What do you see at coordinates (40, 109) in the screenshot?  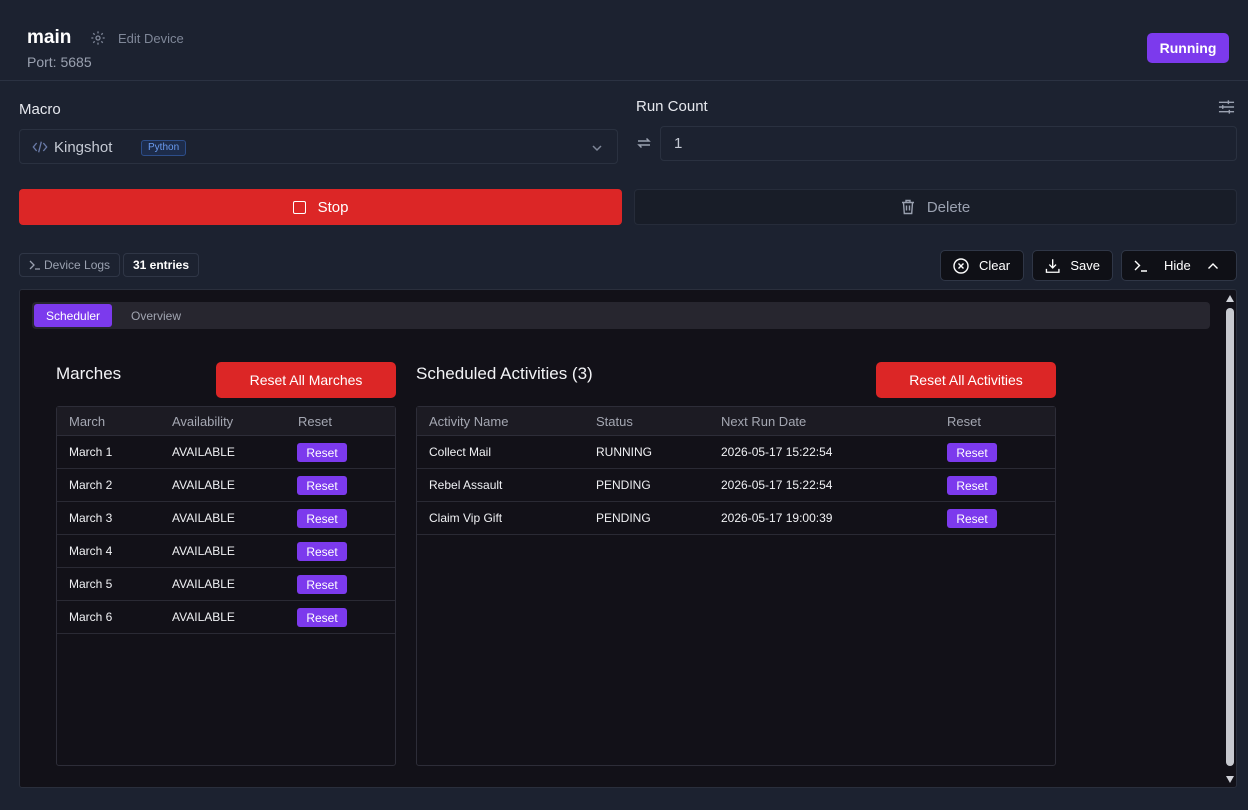 I see `macro-label: Macro` at bounding box center [40, 109].